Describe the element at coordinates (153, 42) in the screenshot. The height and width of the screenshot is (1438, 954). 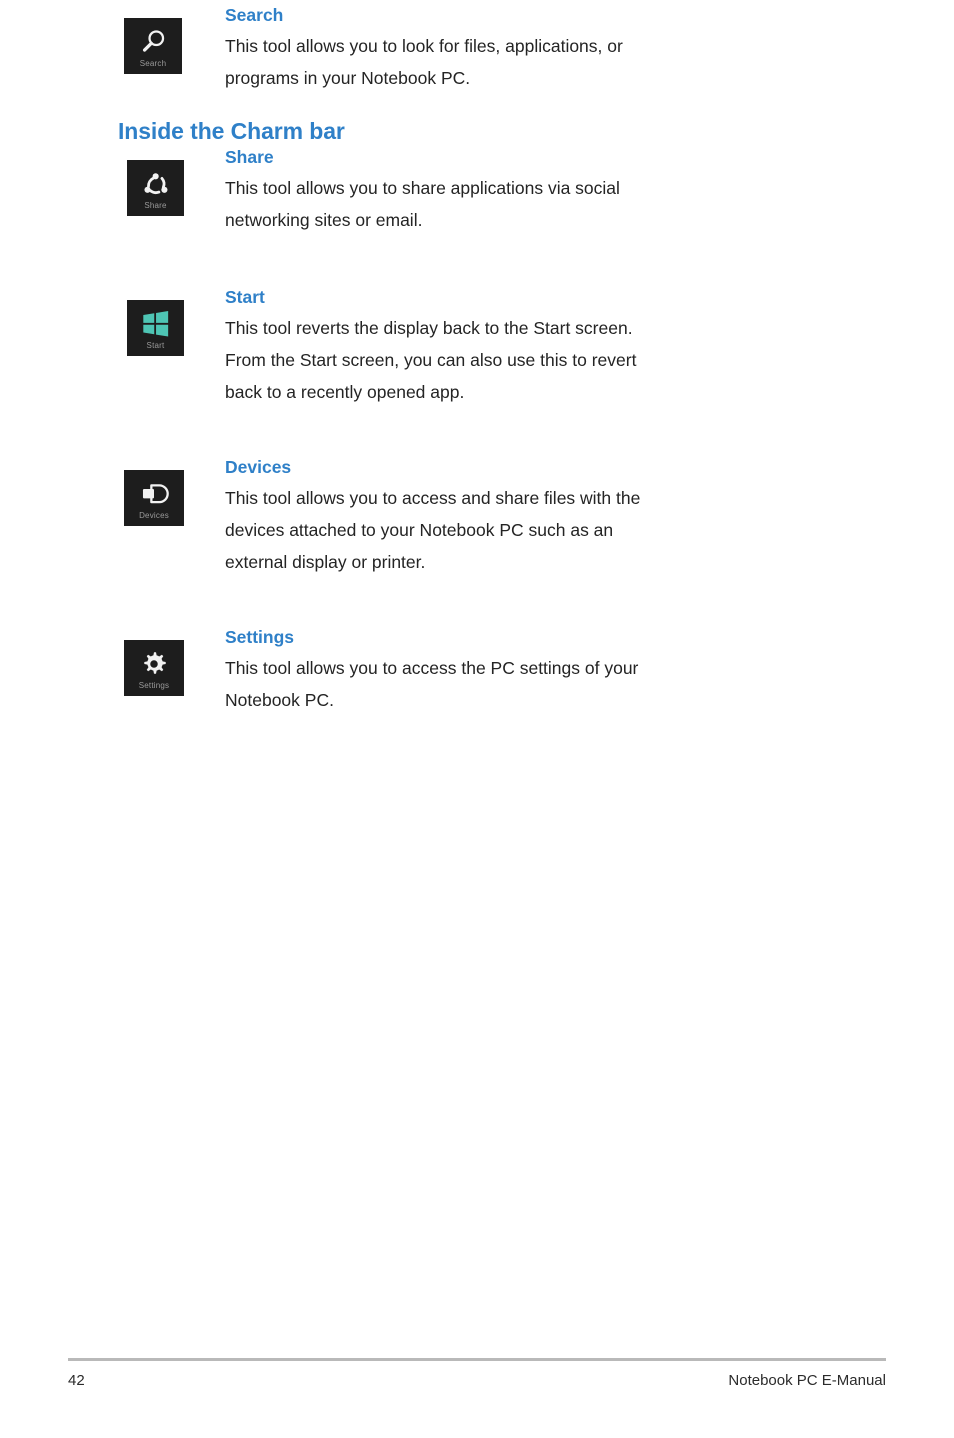
I see `search-icon` at that location.